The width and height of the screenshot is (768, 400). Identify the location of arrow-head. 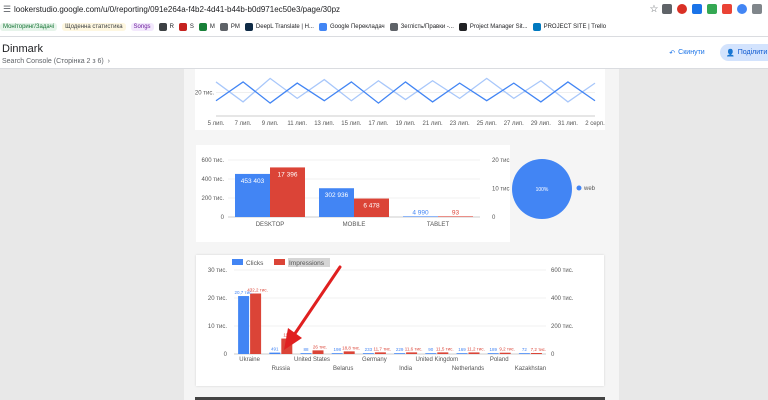
(293, 339).